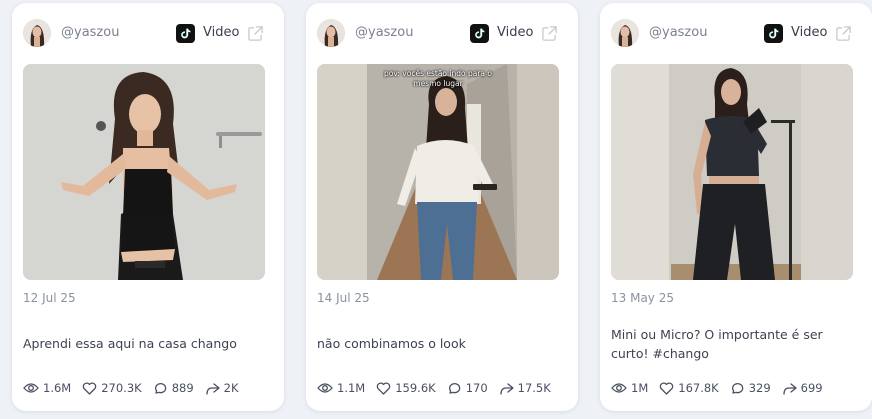 The height and width of the screenshot is (419, 872). What do you see at coordinates (121, 388) in the screenshot?
I see `likes-count: 270.3K` at bounding box center [121, 388].